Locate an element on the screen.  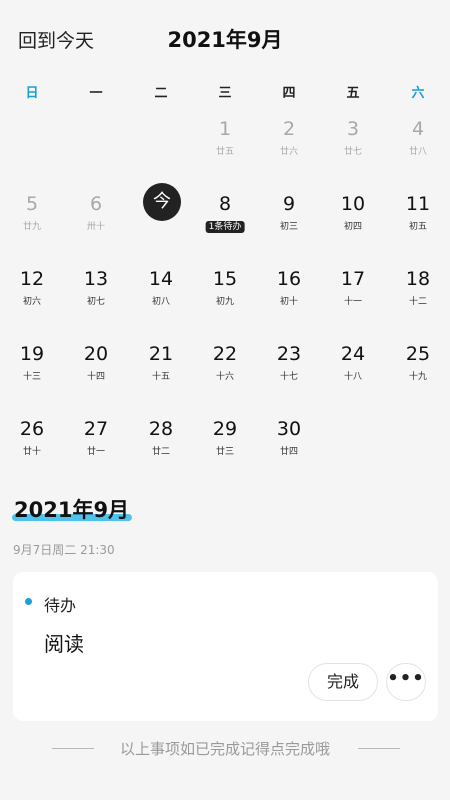
section-title: 2021年9月 is located at coordinates (72, 510).